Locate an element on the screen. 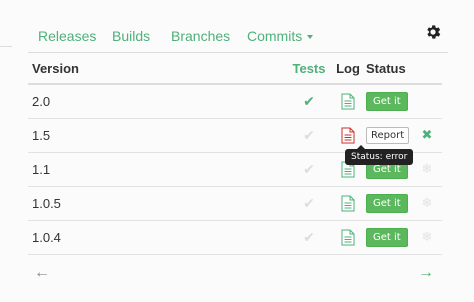 This screenshot has width=474, height=302. report-button: Report is located at coordinates (388, 135).